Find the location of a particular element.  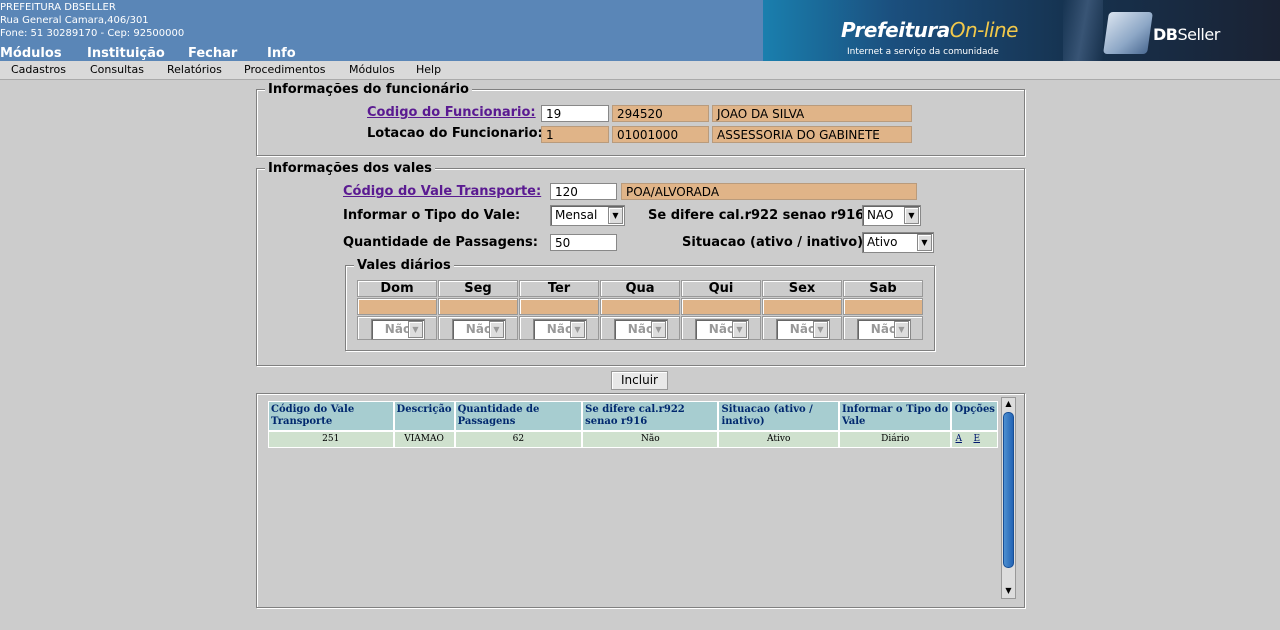

day-sab-select: Não ▼ is located at coordinates (884, 329).